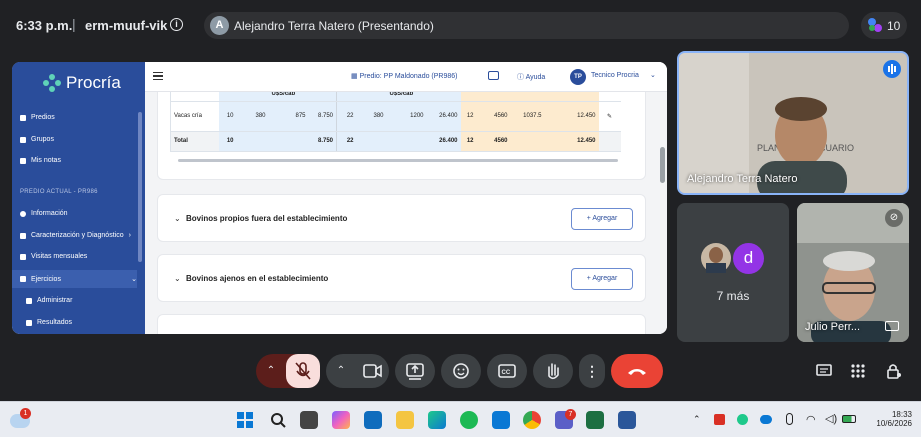 The width and height of the screenshot is (921, 437). I want to click on sidebar-item-informacion: Información, so click(44, 213).